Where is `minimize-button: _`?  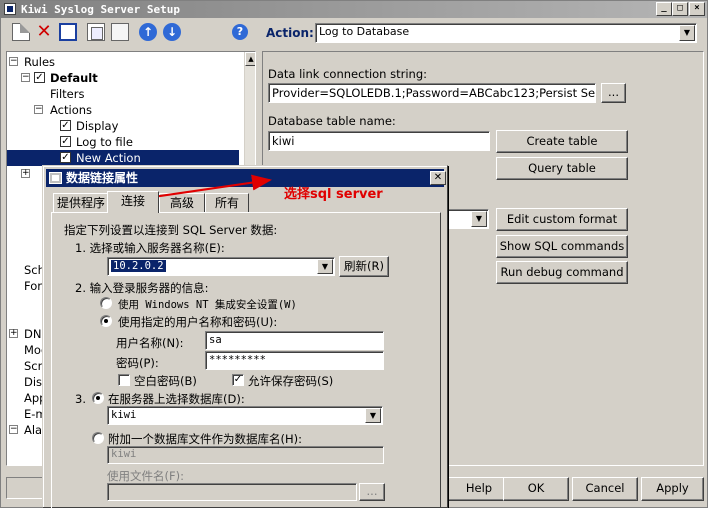
minimize-button: _ is located at coordinates (664, 9).